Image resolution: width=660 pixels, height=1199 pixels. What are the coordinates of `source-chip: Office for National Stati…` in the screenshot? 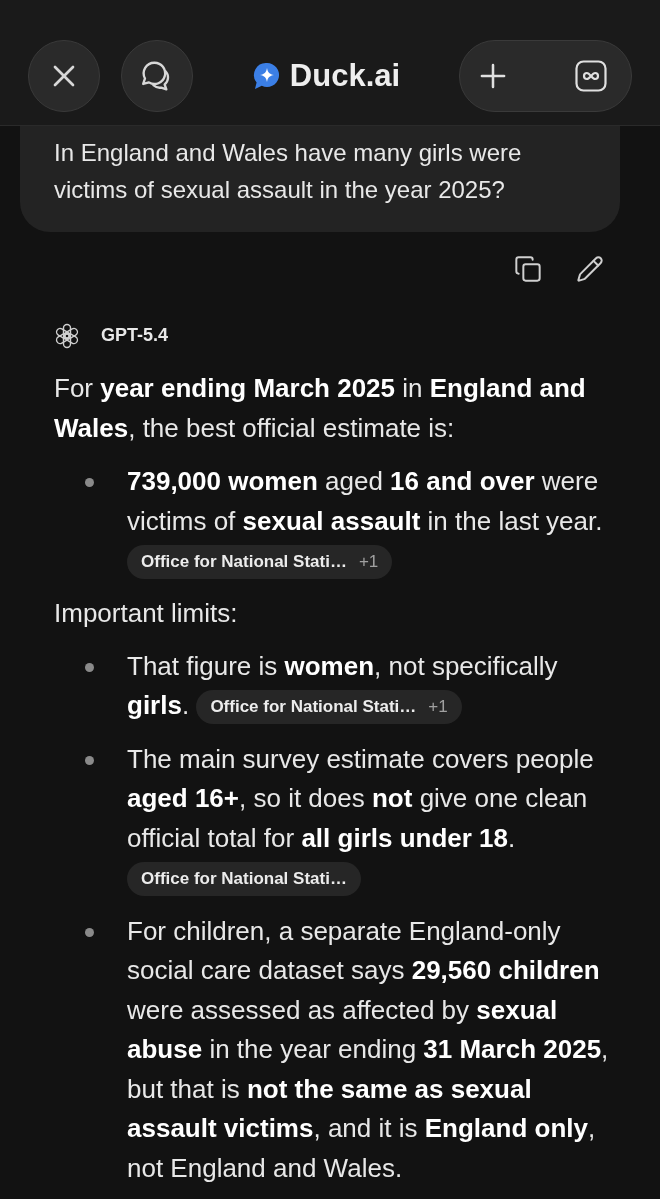 It's located at (244, 879).